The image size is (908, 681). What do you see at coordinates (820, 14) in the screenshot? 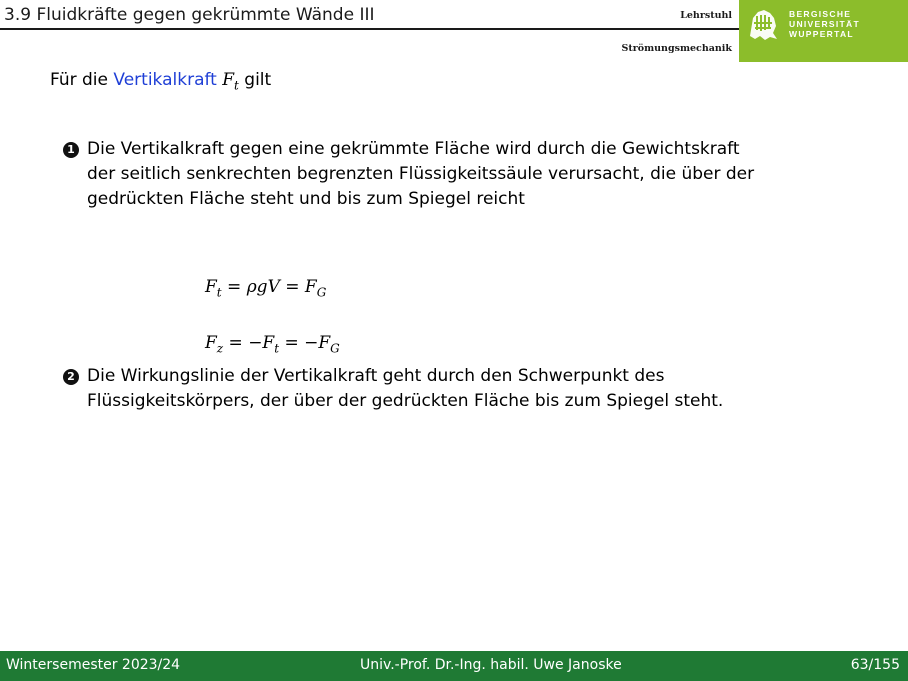
I see `logo-line-1: BERGISCHE` at bounding box center [820, 14].